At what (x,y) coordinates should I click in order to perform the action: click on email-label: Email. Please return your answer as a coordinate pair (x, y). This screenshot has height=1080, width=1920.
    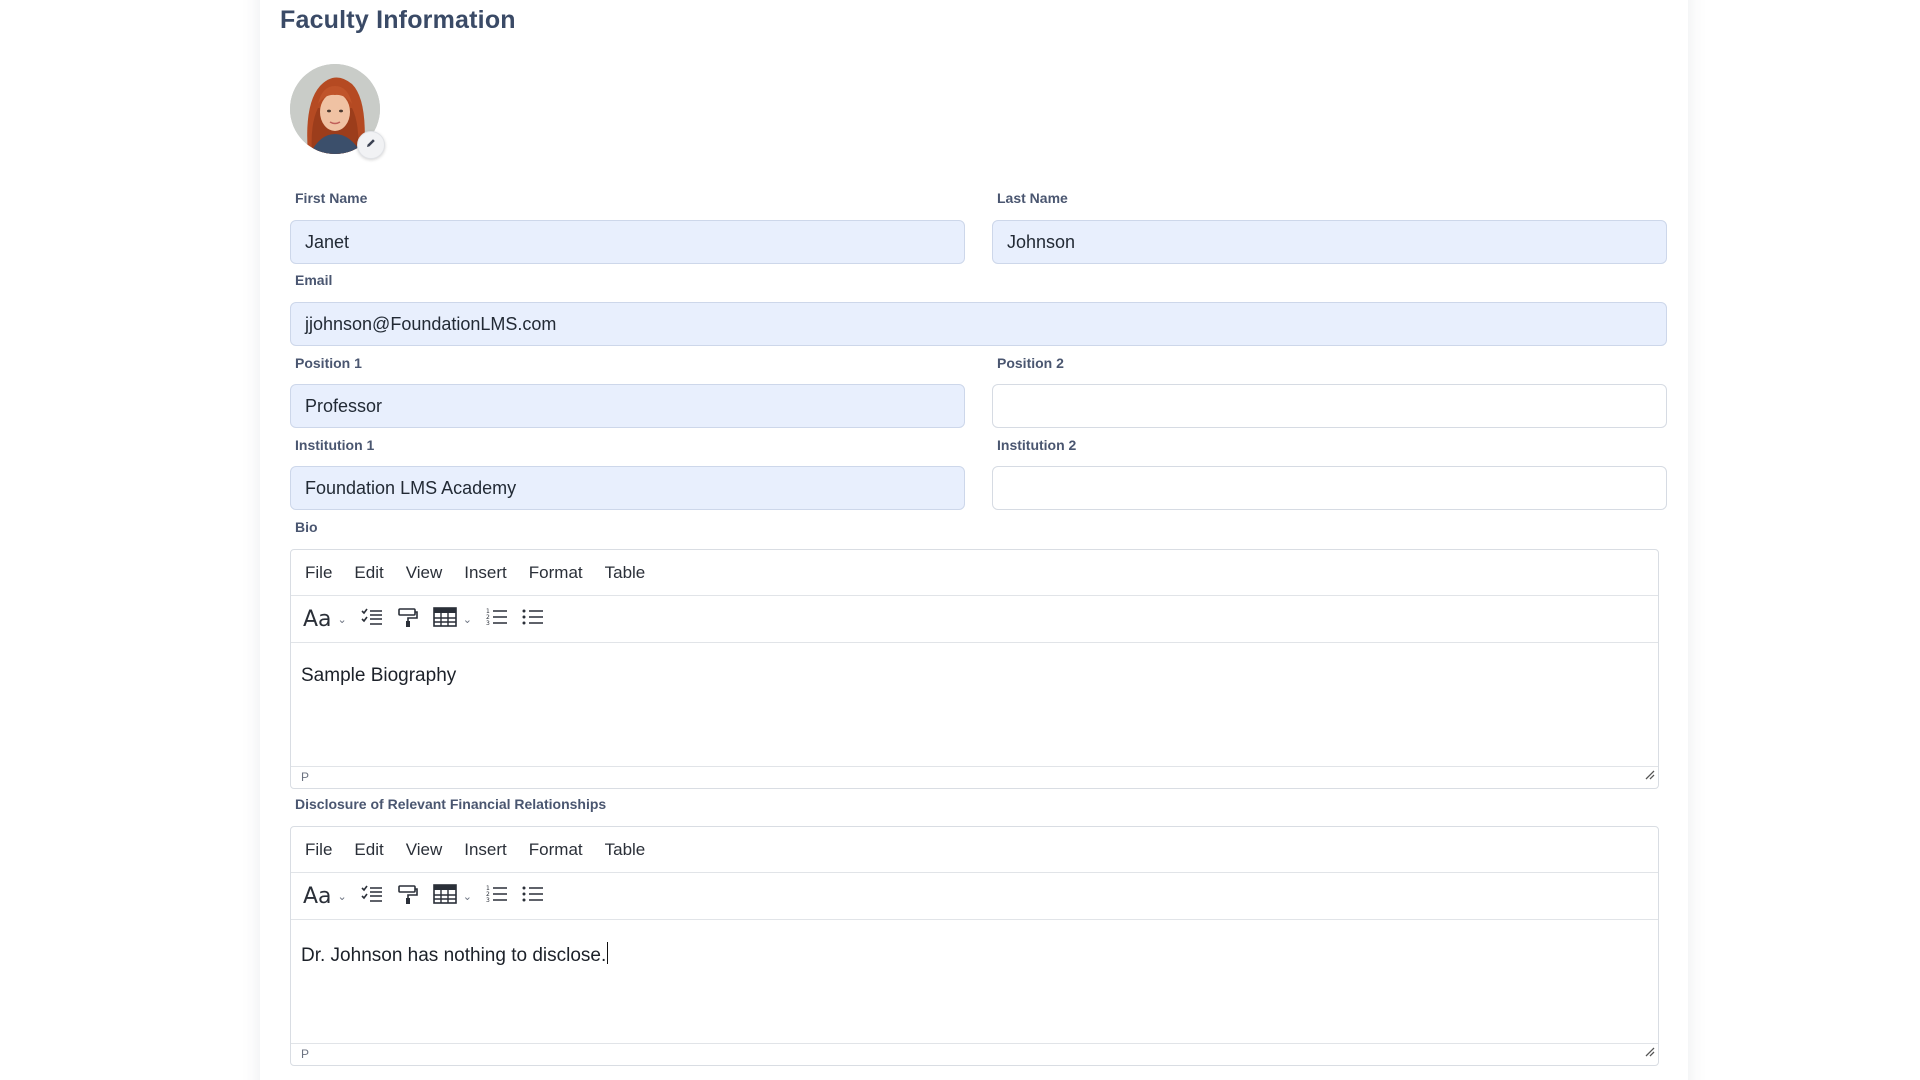
    Looking at the image, I should click on (314, 280).